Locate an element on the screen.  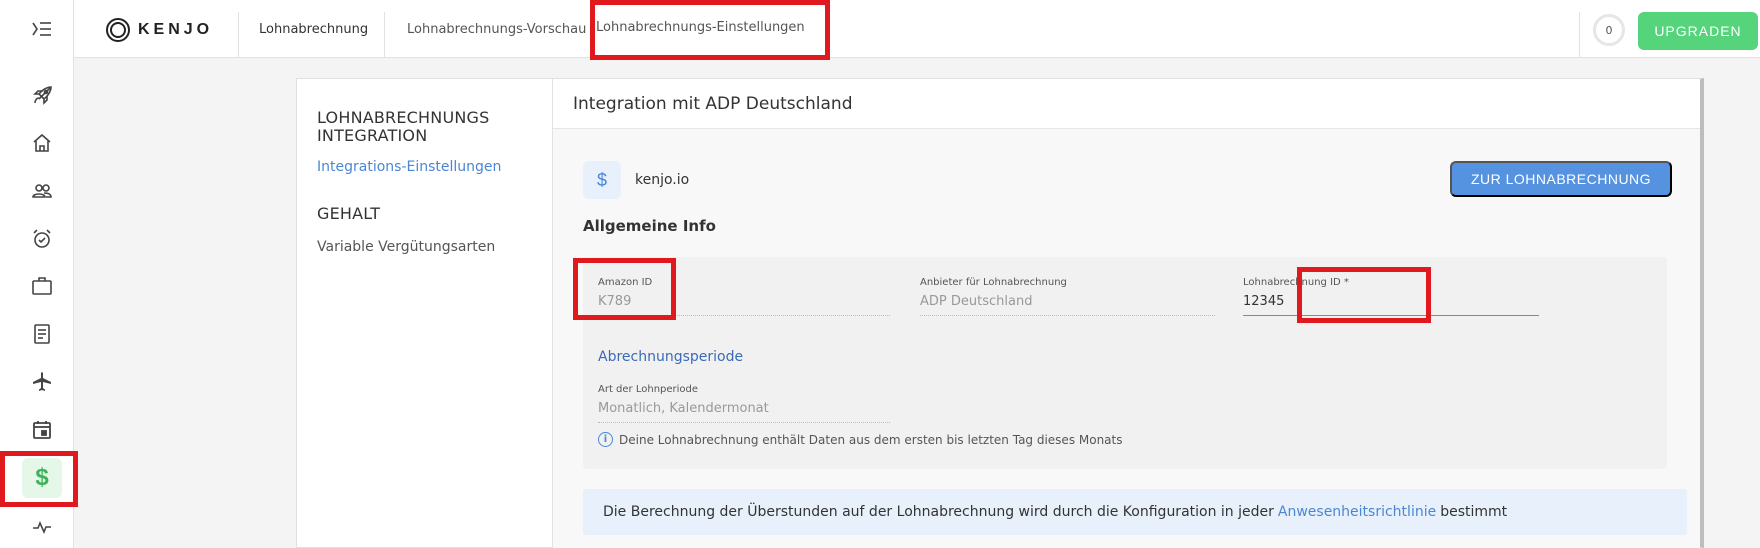
subnav-section-salary: GEHALT is located at coordinates (349, 213).